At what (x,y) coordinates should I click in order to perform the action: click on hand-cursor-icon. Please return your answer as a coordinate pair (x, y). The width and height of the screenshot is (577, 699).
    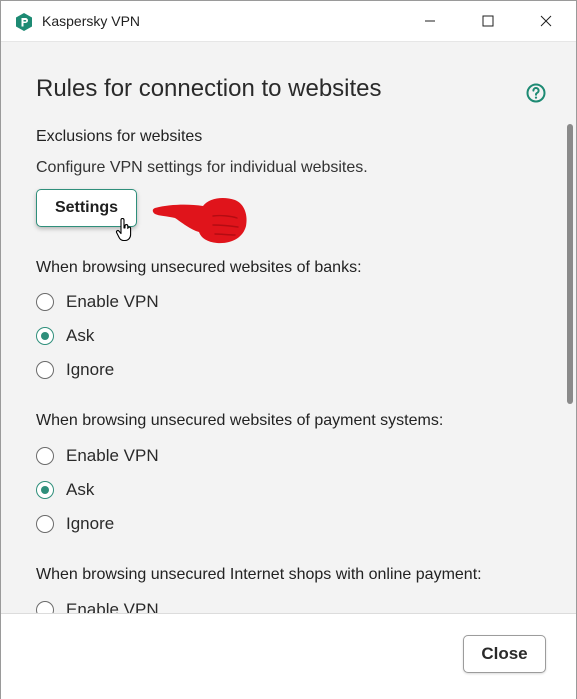
    Looking at the image, I should click on (123, 230).